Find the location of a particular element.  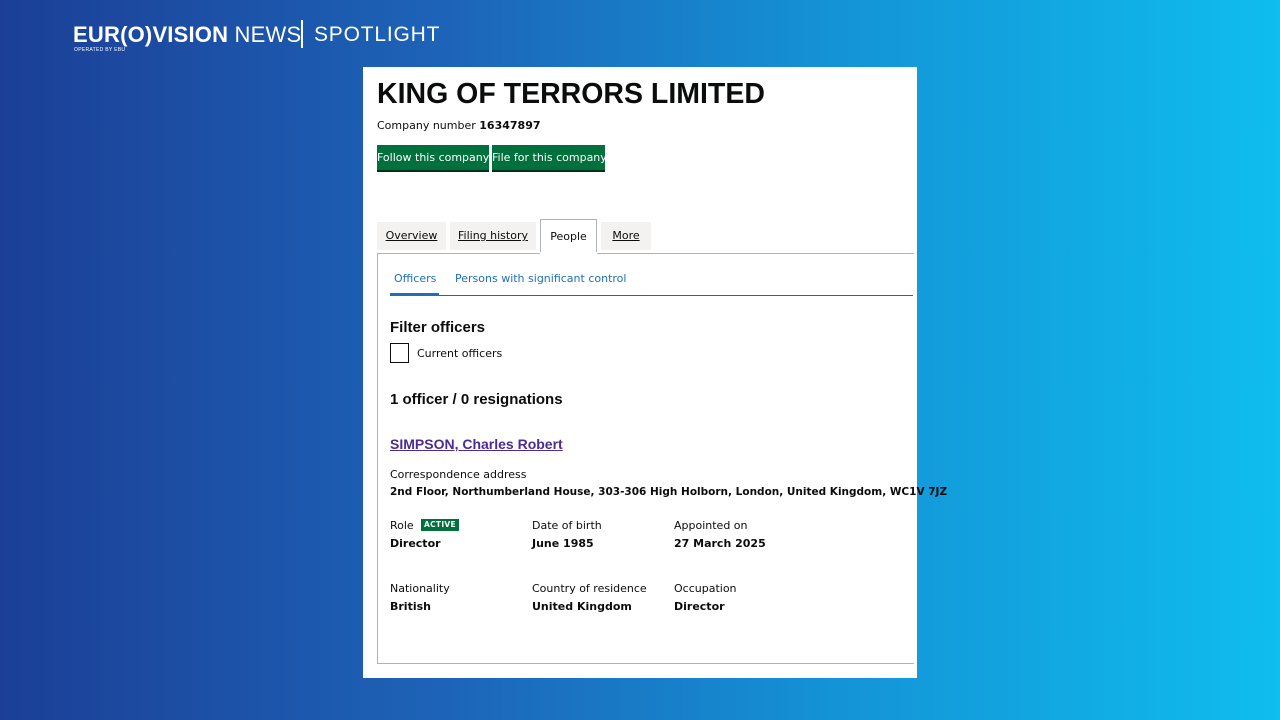

subtab-divider is located at coordinates (651, 295).